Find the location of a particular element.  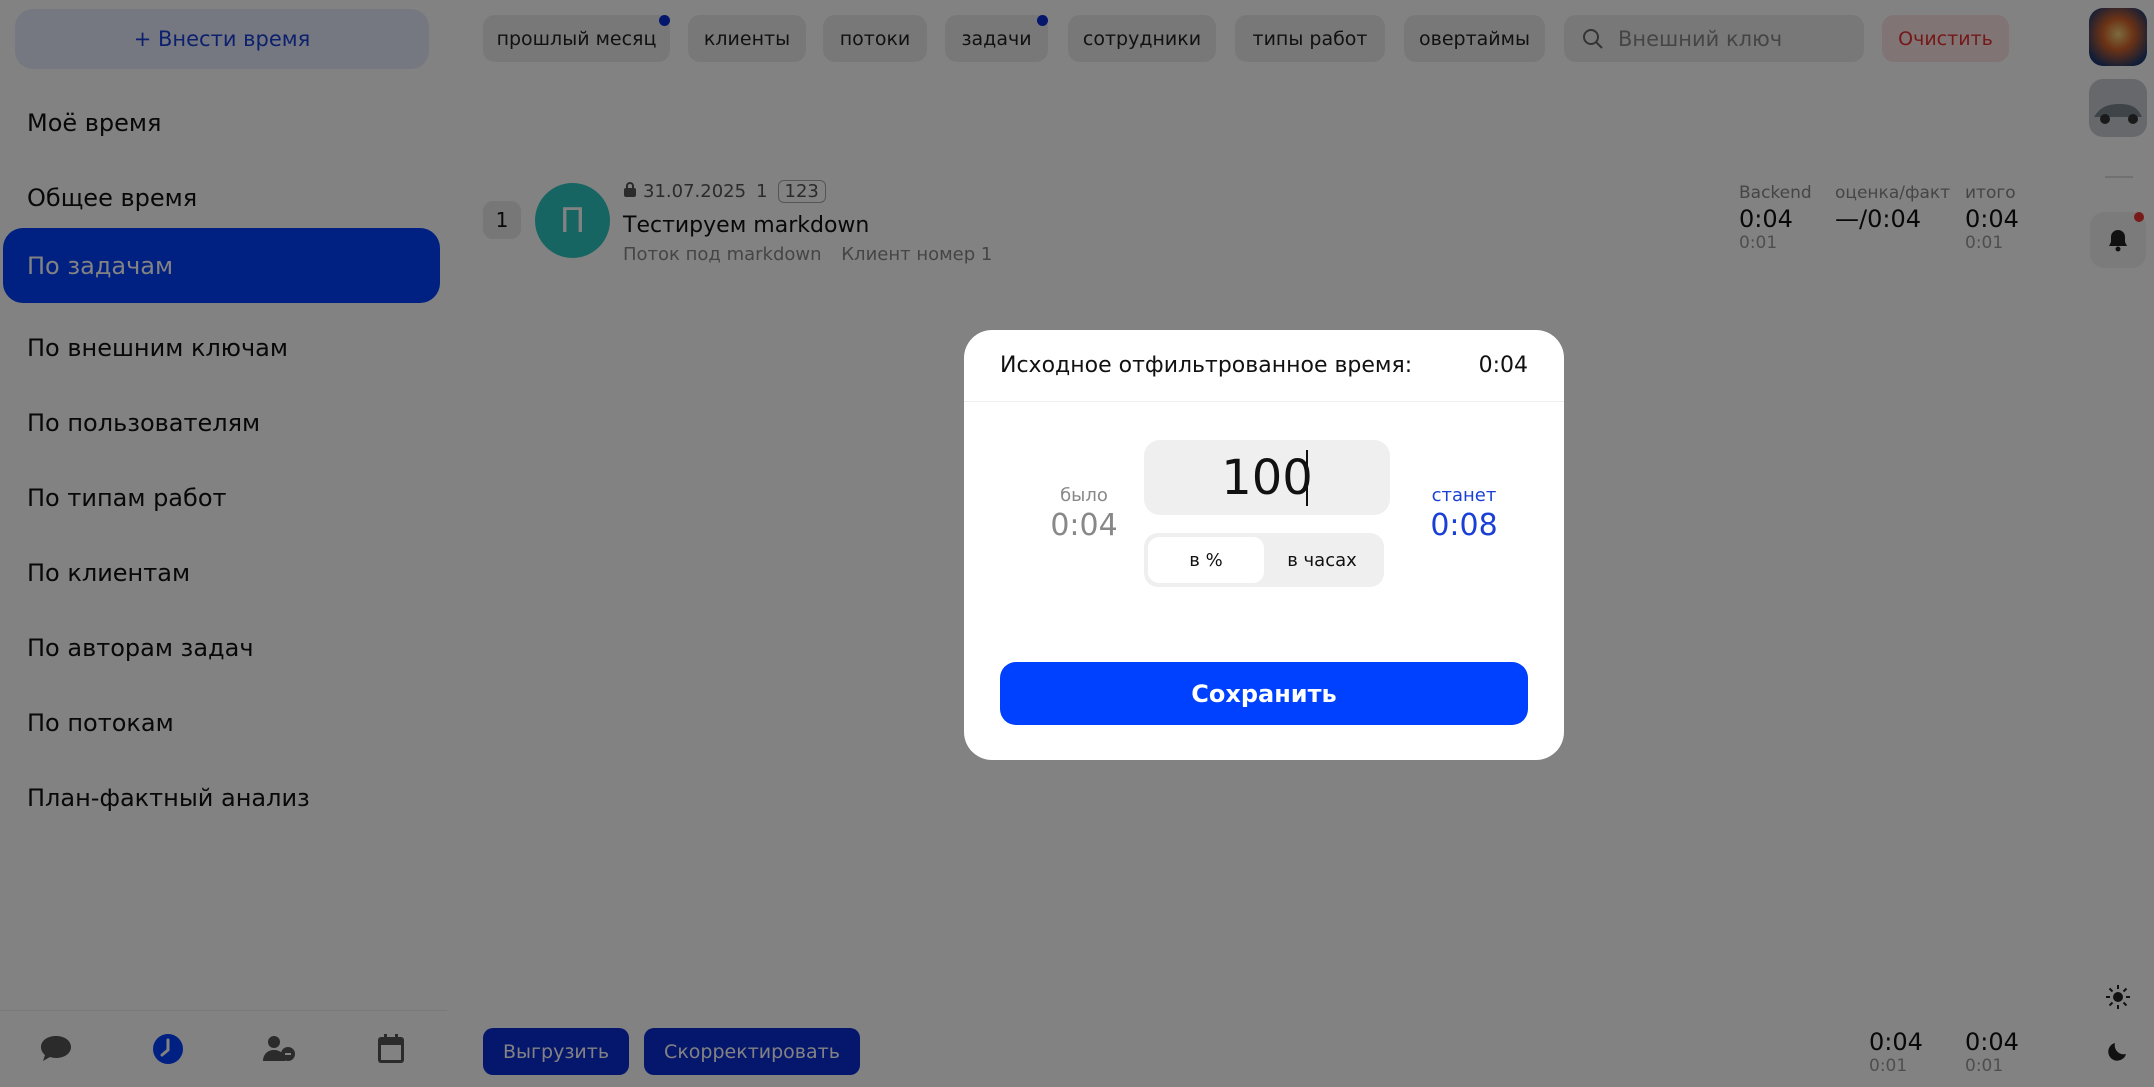

was-block: было 0:04 is located at coordinates (1084, 514).